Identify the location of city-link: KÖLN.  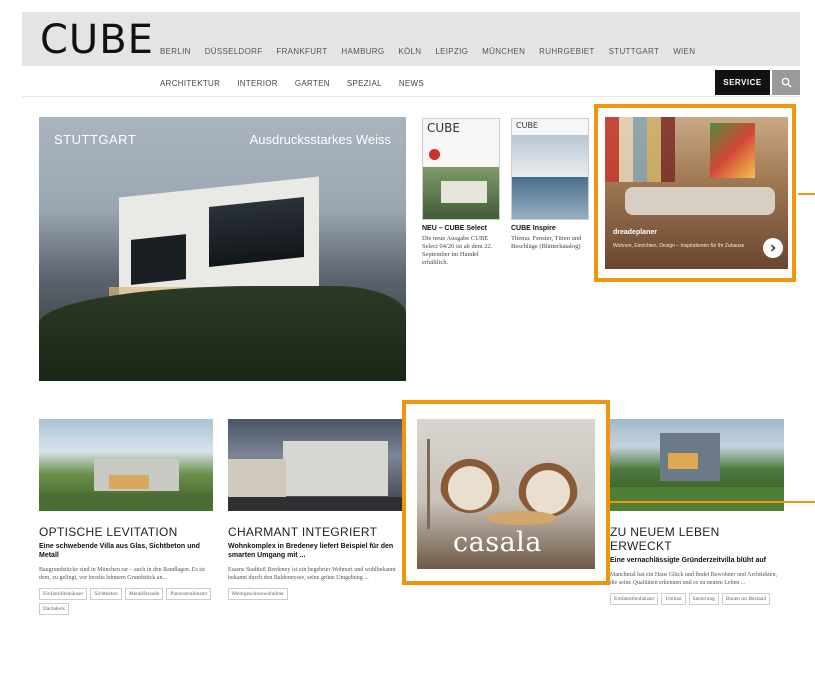
(409, 51).